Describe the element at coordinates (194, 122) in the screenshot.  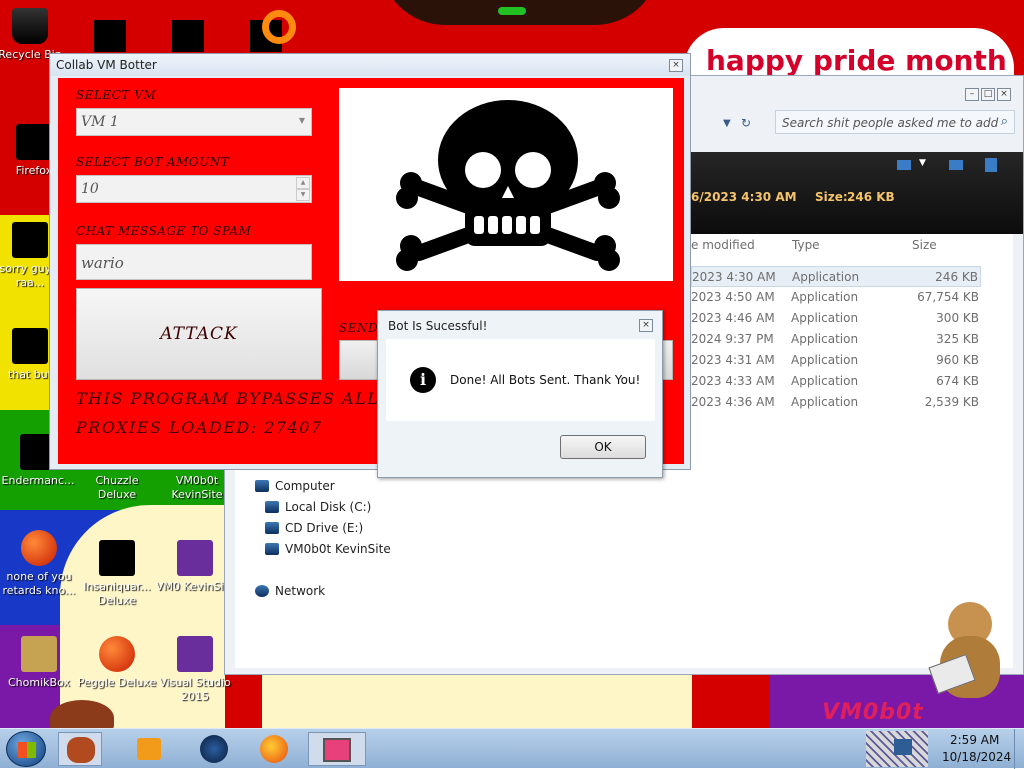
I see `vm-select: VM 1 ▼` at that location.